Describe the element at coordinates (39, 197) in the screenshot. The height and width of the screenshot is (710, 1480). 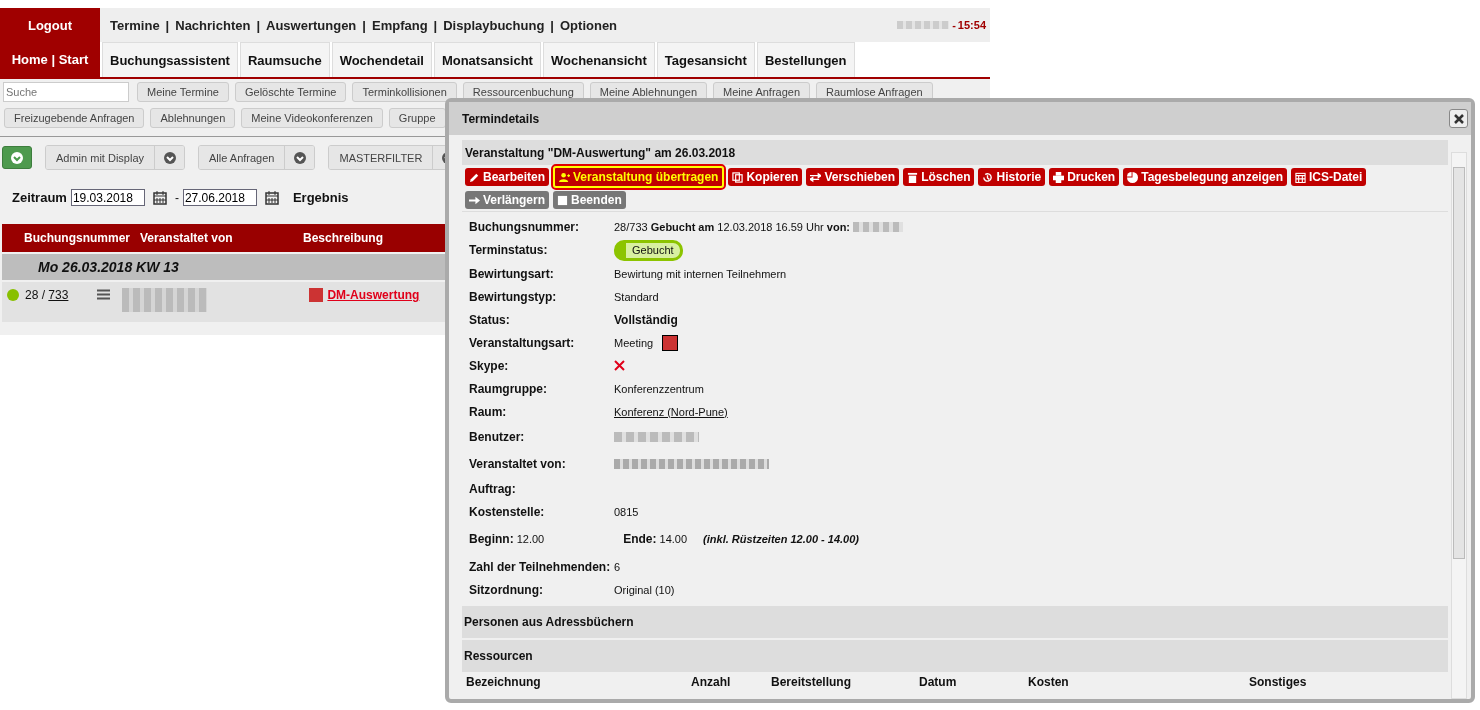
I see `period-label: Zeitraum` at that location.